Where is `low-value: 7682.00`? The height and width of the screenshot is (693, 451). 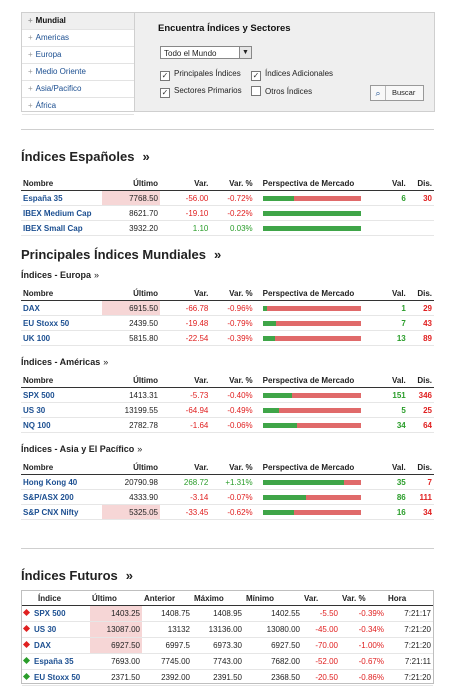
low-value: 7682.00 is located at coordinates (273, 661).